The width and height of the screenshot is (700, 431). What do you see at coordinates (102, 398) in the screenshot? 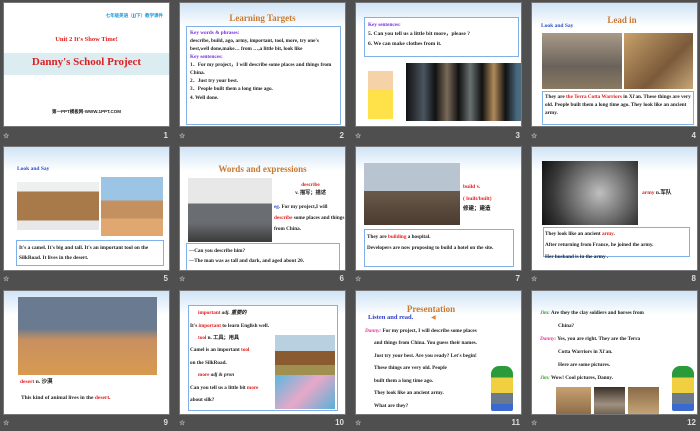
I see `highlight-text: desert` at bounding box center [102, 398].